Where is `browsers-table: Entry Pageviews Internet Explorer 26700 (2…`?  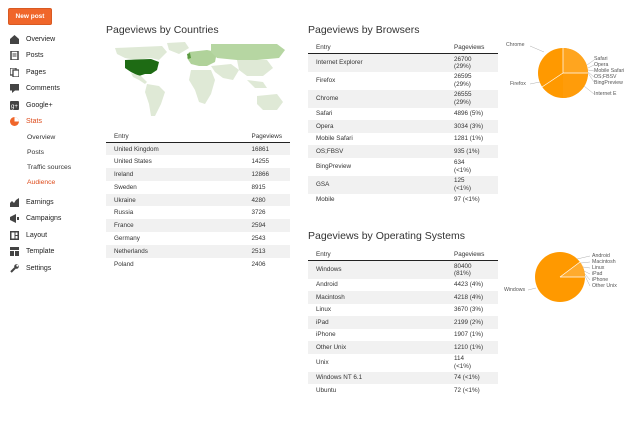 browsers-table: Entry Pageviews Internet Explorer 26700 (2… is located at coordinates (403, 124).